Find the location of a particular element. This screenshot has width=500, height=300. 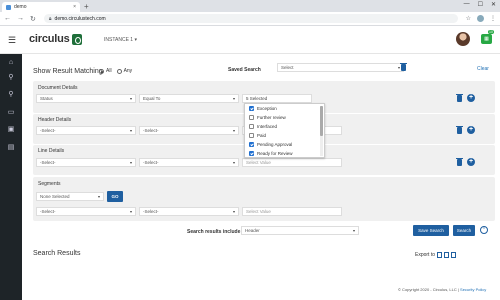

menu-dots-icon: ⋮ is located at coordinates (493, 18).